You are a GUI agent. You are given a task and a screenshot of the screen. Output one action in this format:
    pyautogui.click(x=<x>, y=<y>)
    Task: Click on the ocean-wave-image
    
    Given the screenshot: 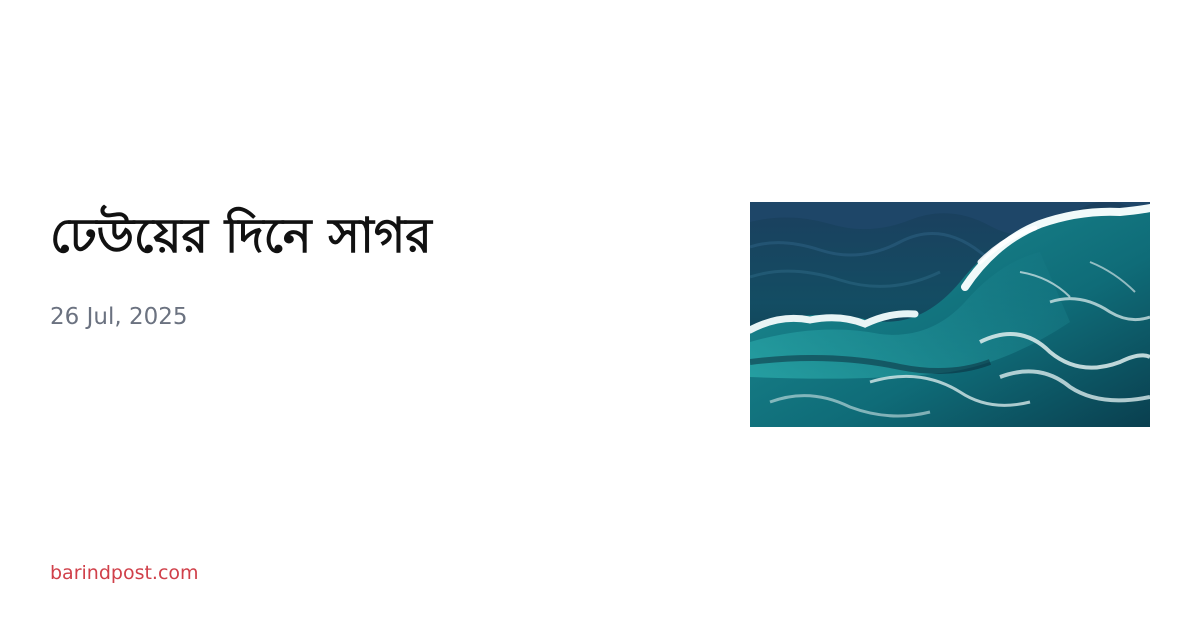 What is the action you would take?
    pyautogui.click(x=950, y=314)
    